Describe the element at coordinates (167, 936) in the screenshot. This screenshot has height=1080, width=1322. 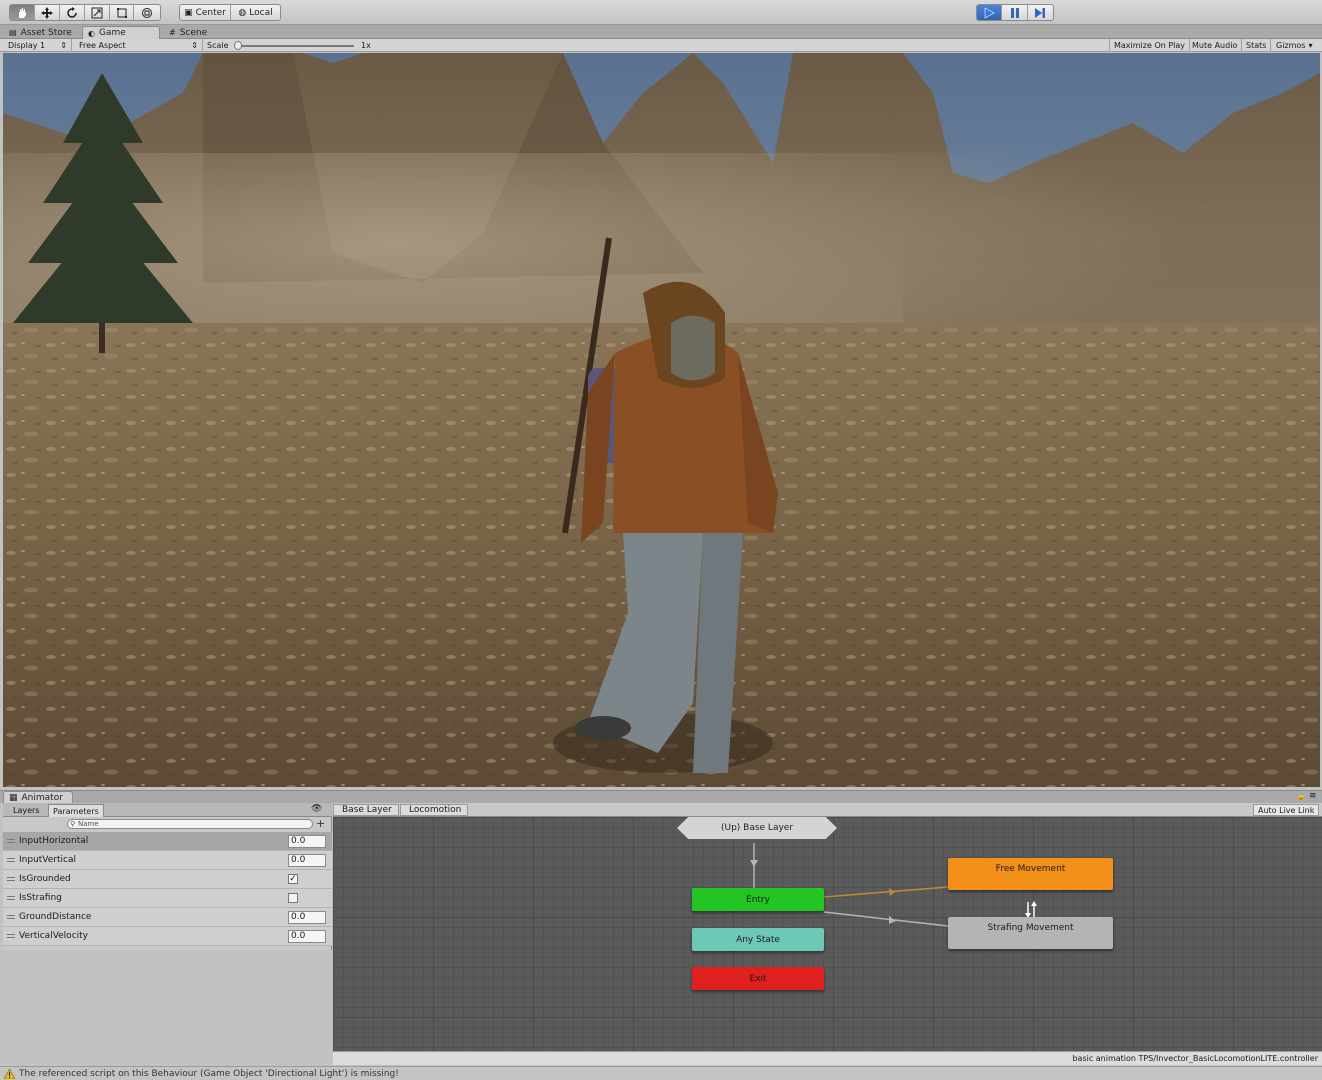
I see `parameter-row: VerticalVelocity 0.0` at that location.